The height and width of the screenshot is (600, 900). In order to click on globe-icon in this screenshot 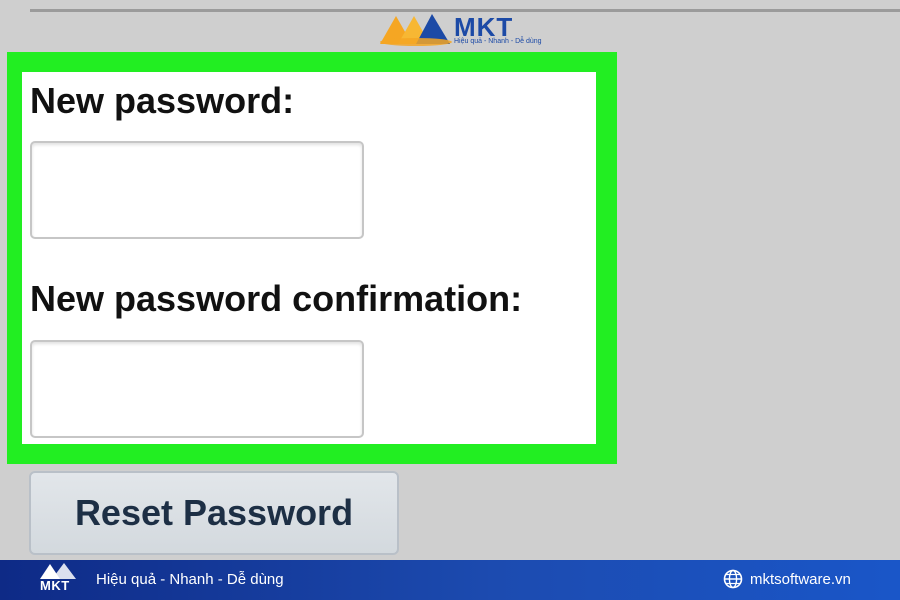, I will do `click(733, 579)`.